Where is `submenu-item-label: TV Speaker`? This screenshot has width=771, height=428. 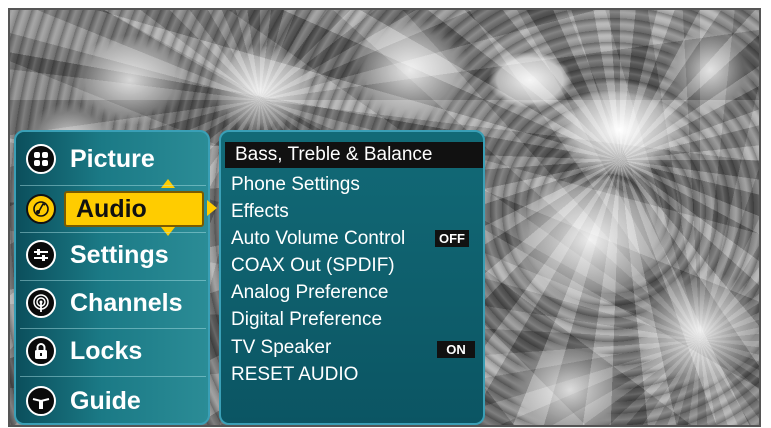
submenu-item-label: TV Speaker is located at coordinates (281, 347).